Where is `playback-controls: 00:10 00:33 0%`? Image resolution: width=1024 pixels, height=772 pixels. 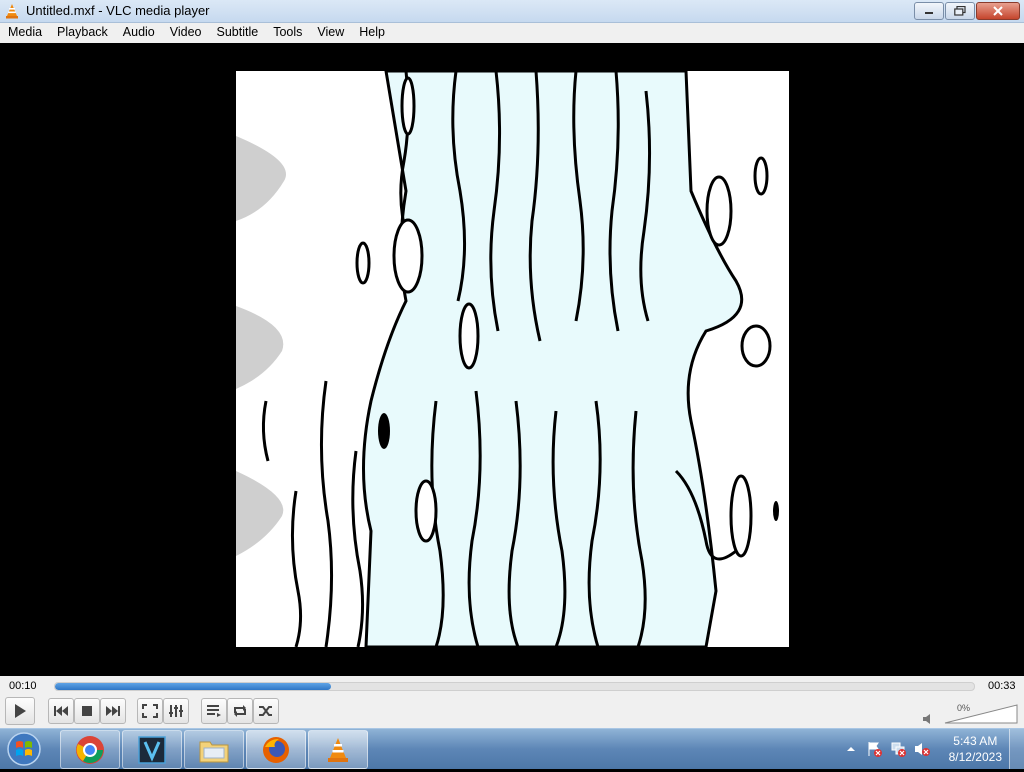
playback-controls: 00:10 00:33 0% is located at coordinates (512, 702).